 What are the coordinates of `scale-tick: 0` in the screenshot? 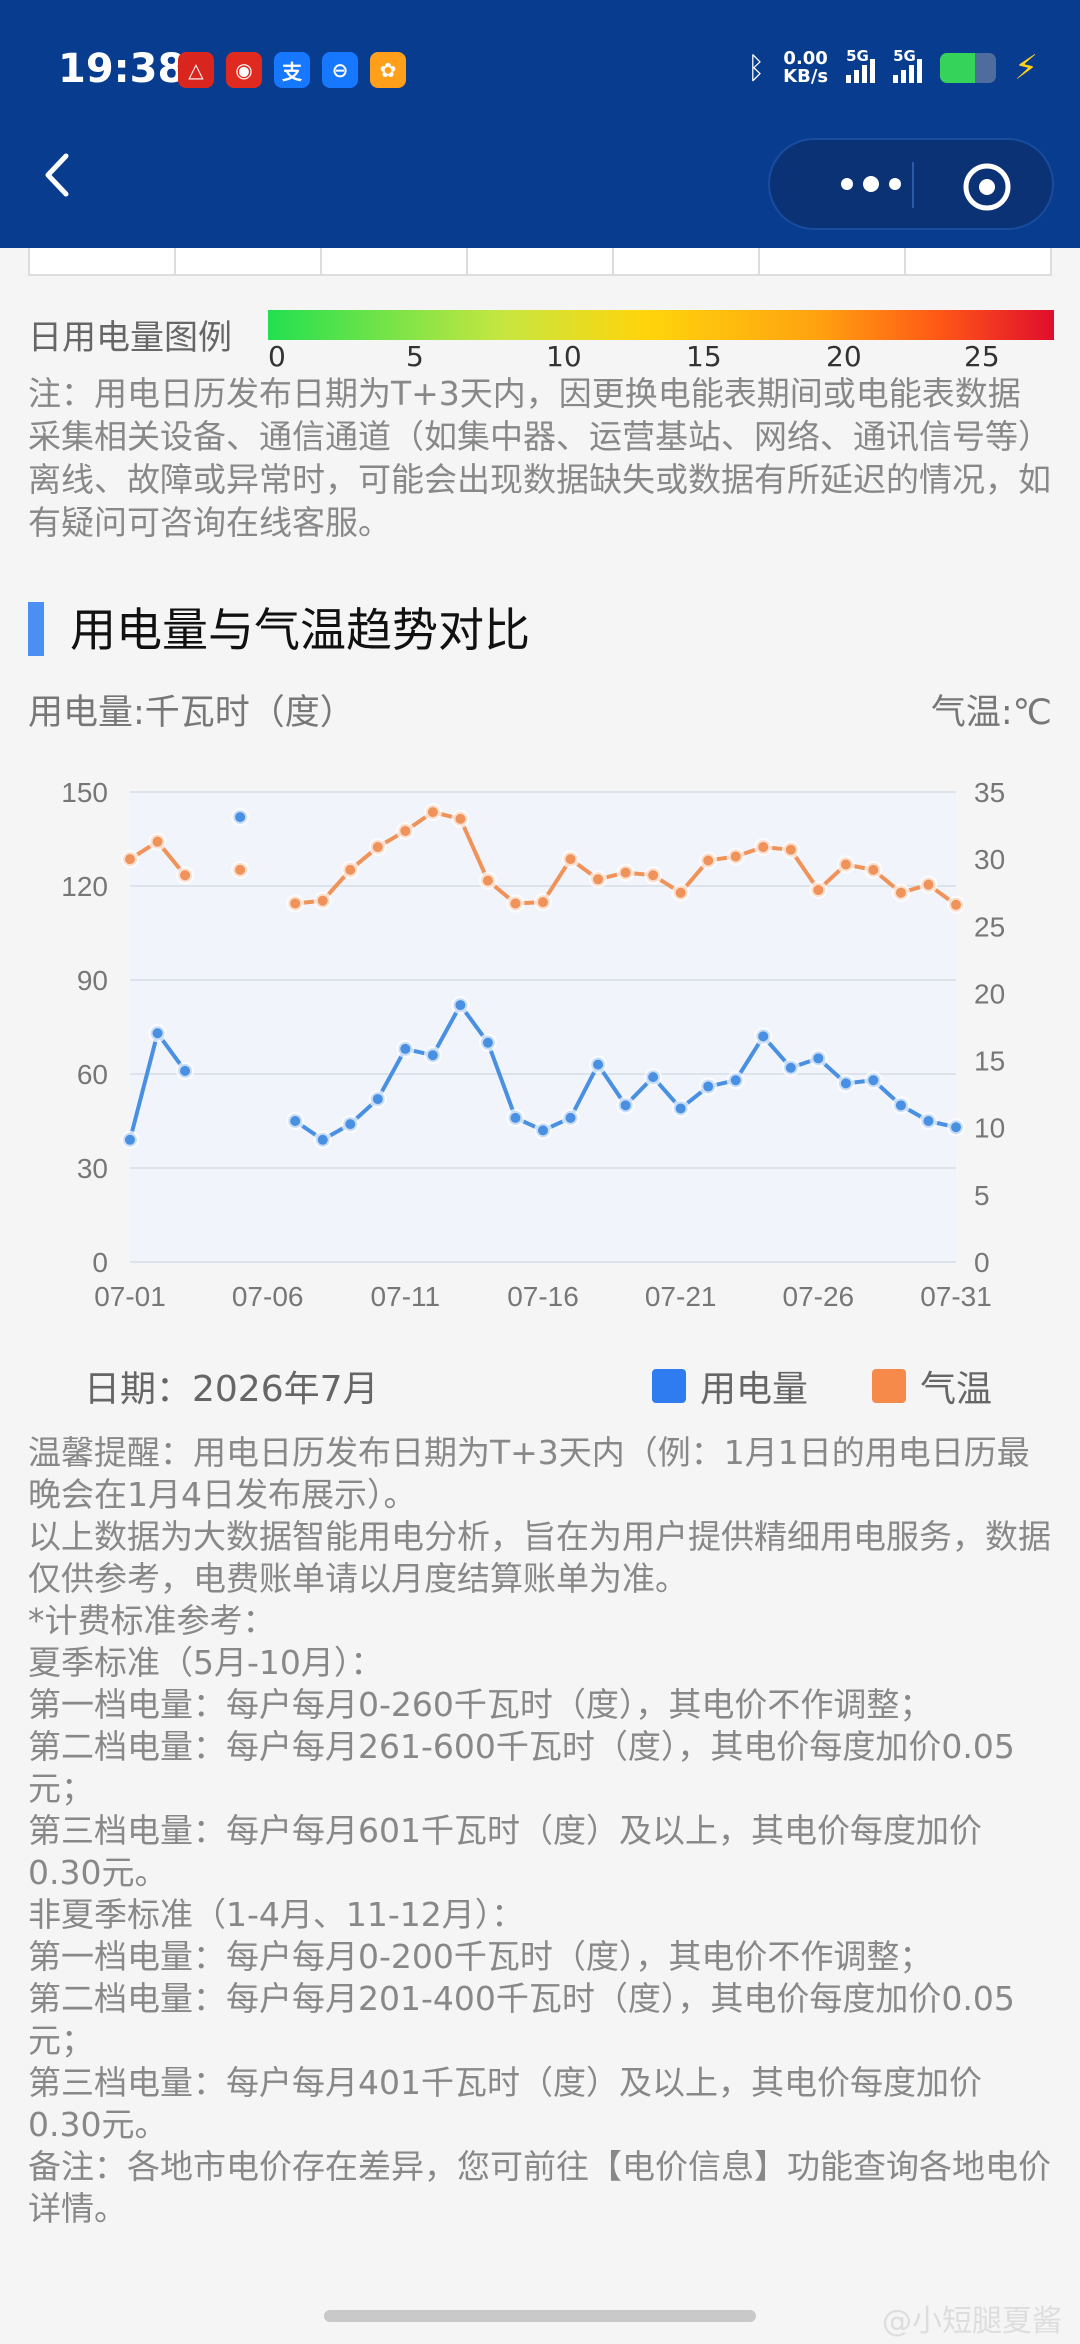 It's located at (277, 356).